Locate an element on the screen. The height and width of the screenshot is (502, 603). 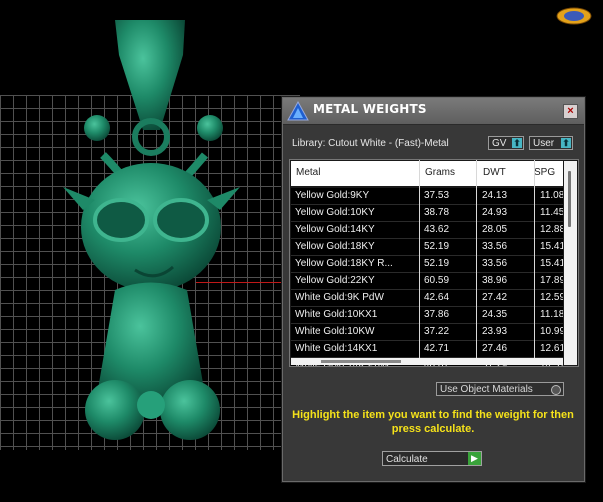
table-header: Metal Grams DWT SPG is located at coordinates (427, 173).